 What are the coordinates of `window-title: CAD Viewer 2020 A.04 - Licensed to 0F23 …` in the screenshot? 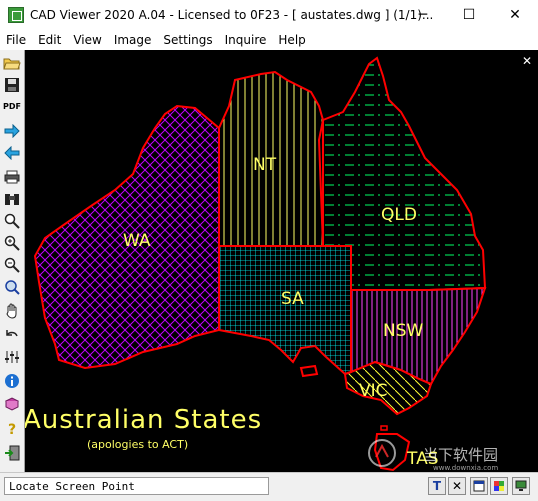 It's located at (232, 15).